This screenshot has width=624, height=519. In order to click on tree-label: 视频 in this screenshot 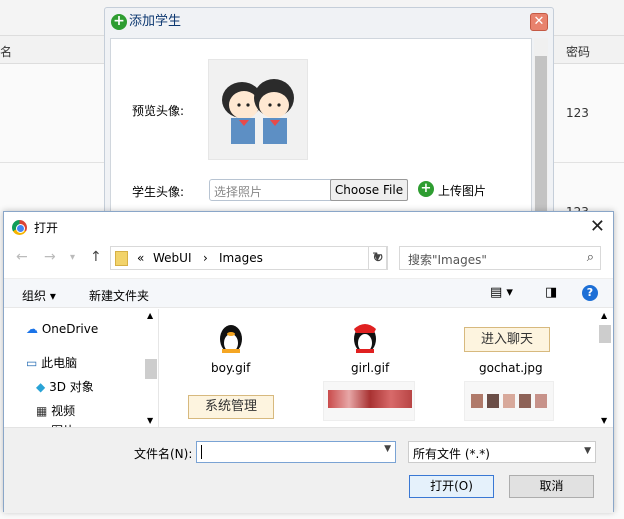, I will do `click(63, 411)`.